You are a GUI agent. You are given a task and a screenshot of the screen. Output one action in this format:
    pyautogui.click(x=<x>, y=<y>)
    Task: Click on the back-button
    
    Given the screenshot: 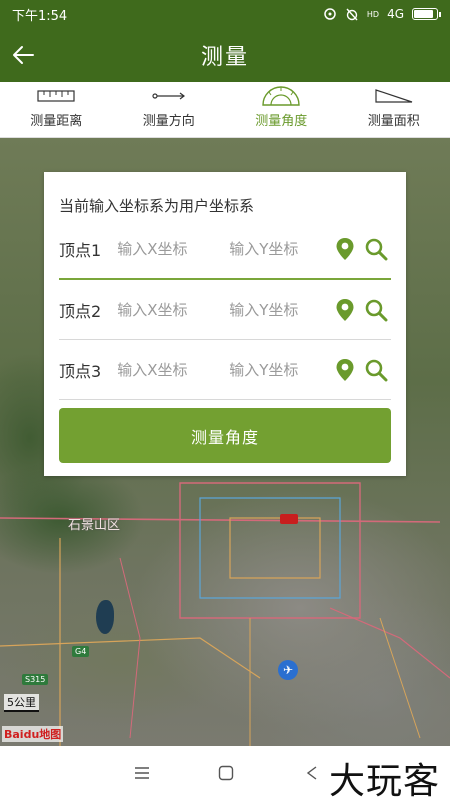 What is the action you would take?
    pyautogui.click(x=23, y=55)
    